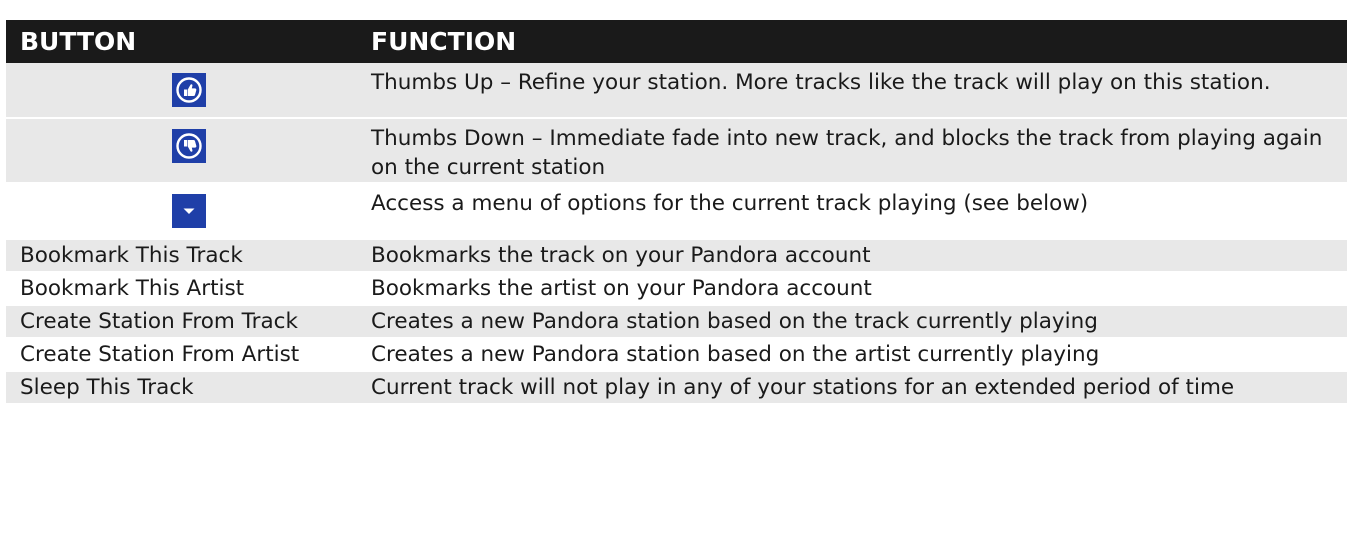 The width and height of the screenshot is (1347, 555). I want to click on button-cell: Bookmark This Artist, so click(188, 289).